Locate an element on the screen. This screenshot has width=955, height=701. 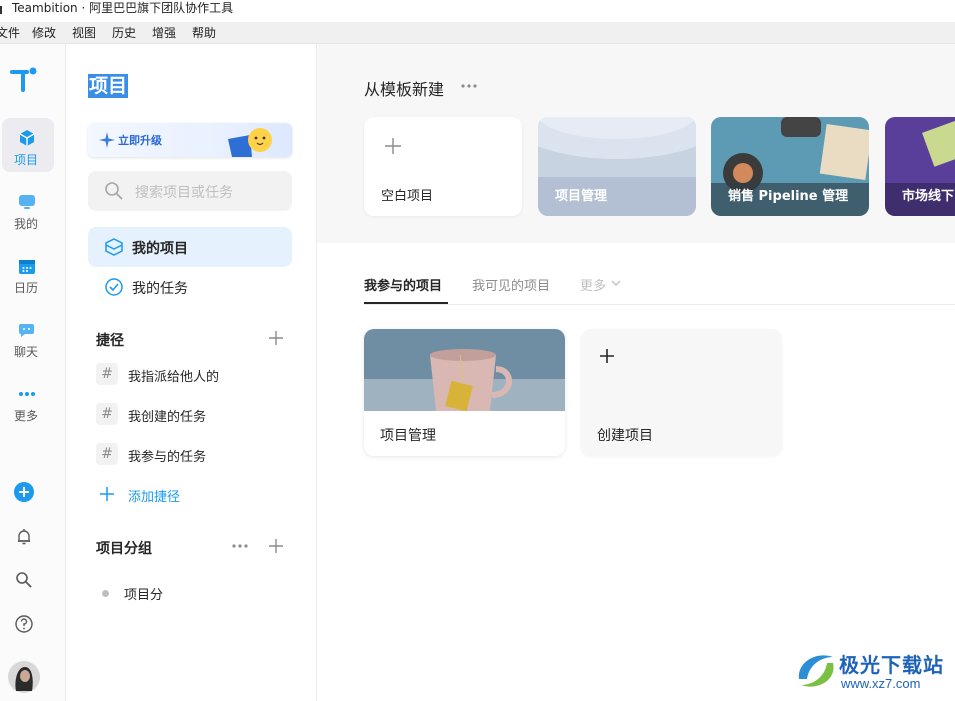
active-tab-indicator is located at coordinates (406, 303).